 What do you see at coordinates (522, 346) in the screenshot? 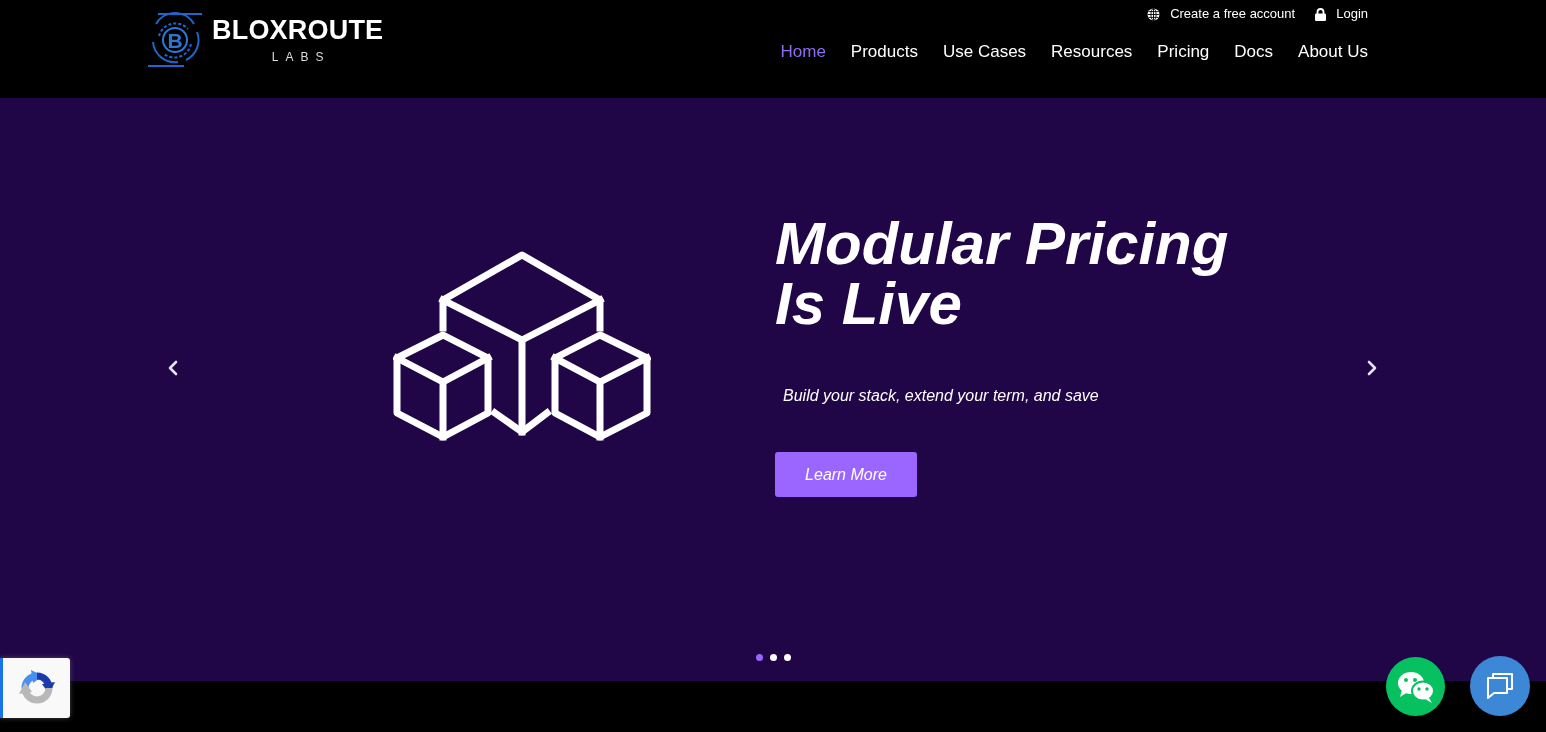
I see `cubes-icon` at bounding box center [522, 346].